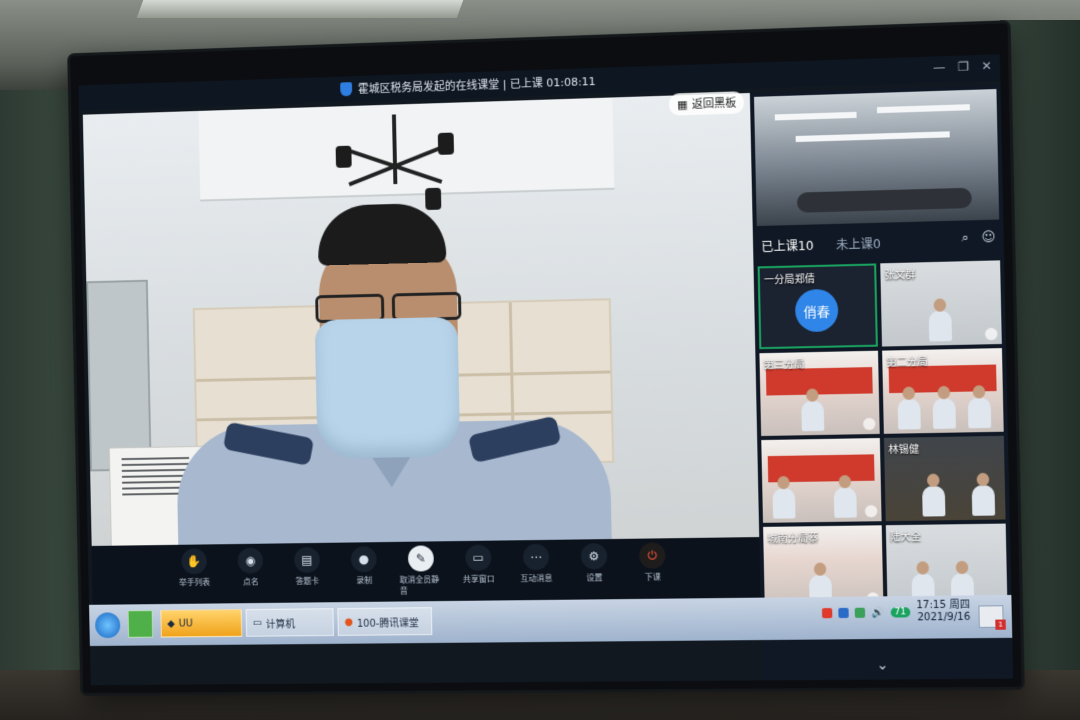 This screenshot has width=1080, height=720. Describe the element at coordinates (877, 612) in the screenshot. I see `volume-icon: 🔊` at that location.